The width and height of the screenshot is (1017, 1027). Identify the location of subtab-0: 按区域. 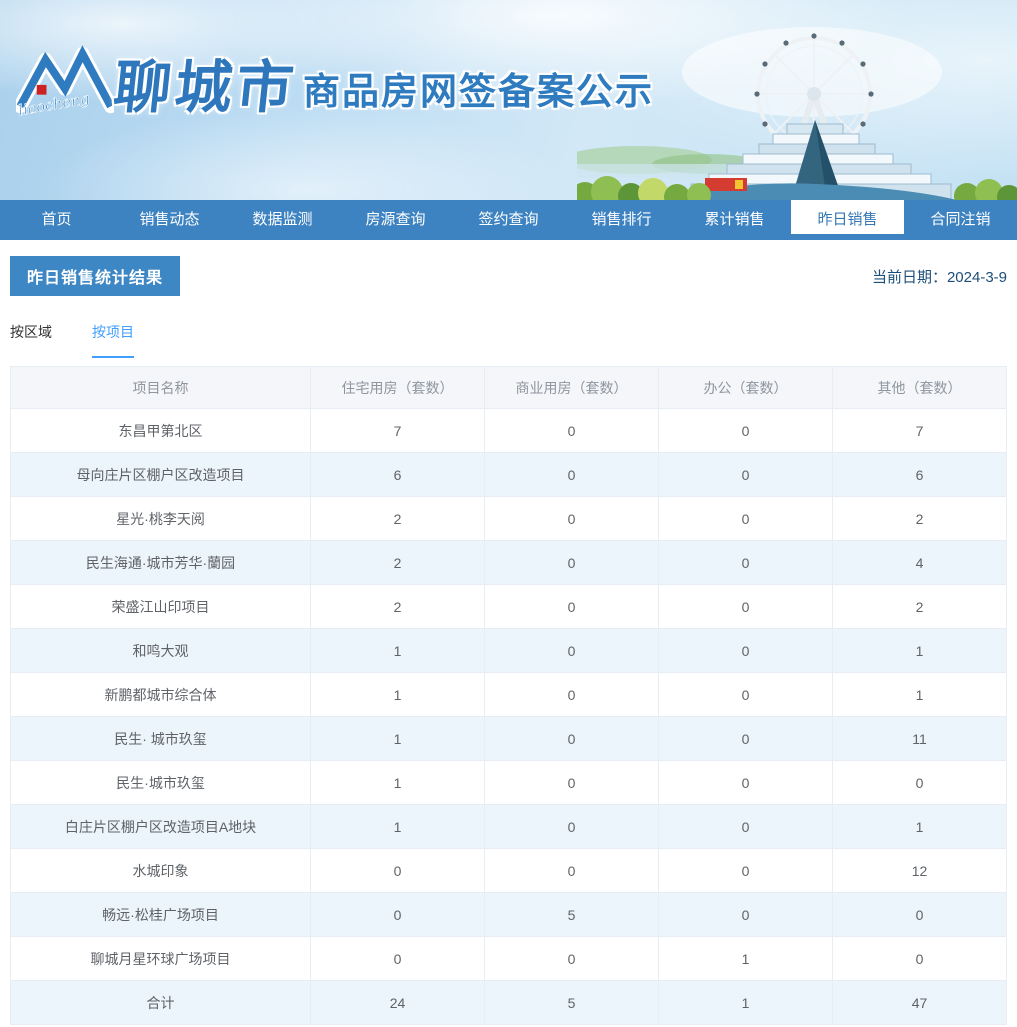
(31, 340).